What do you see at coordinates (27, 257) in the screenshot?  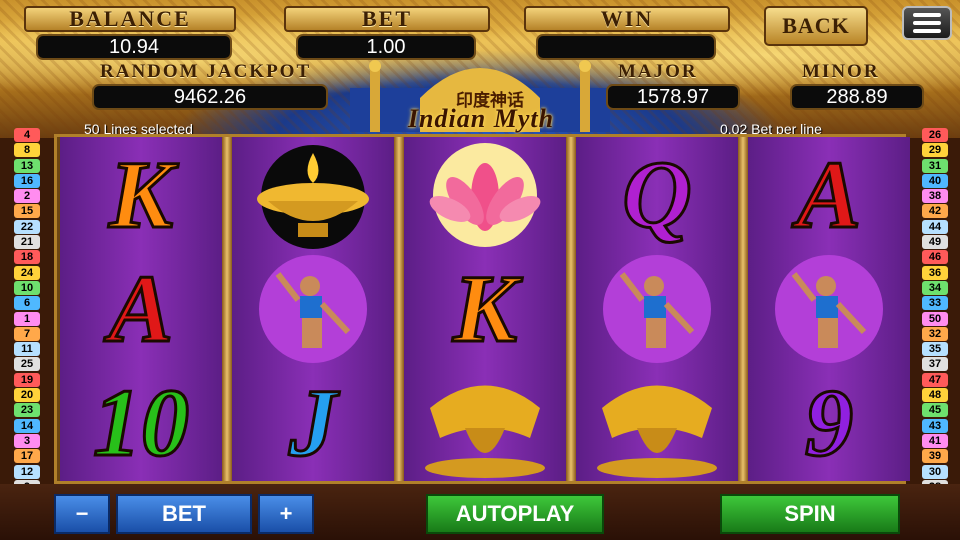 I see `payline-number: 18` at bounding box center [27, 257].